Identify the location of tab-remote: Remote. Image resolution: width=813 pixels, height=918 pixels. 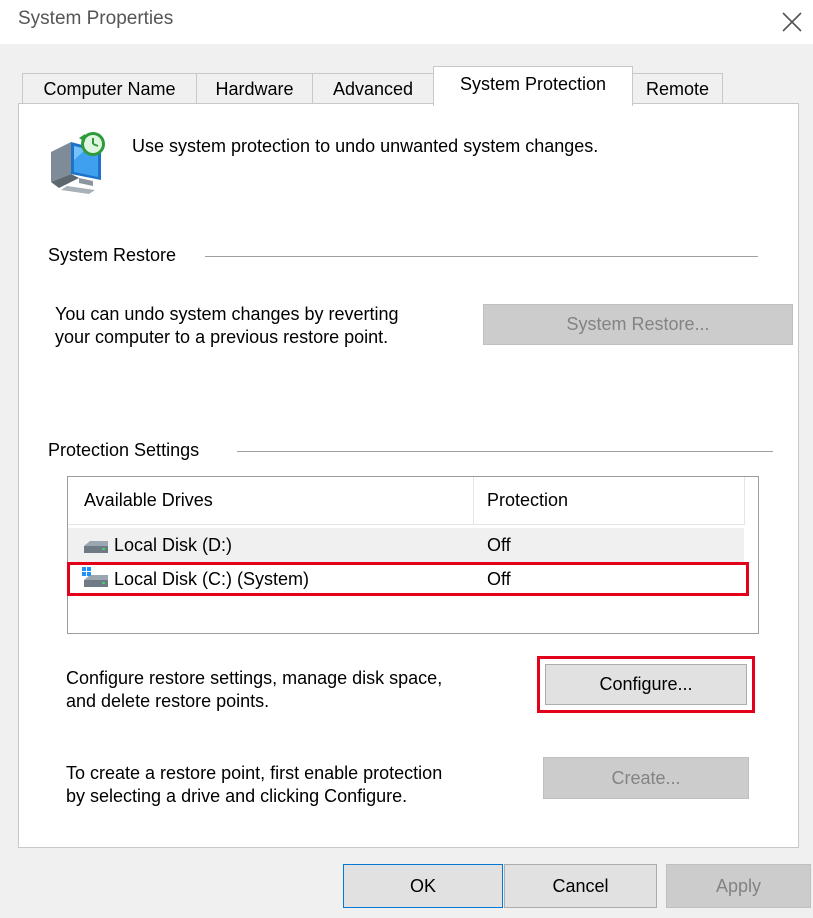
(677, 88).